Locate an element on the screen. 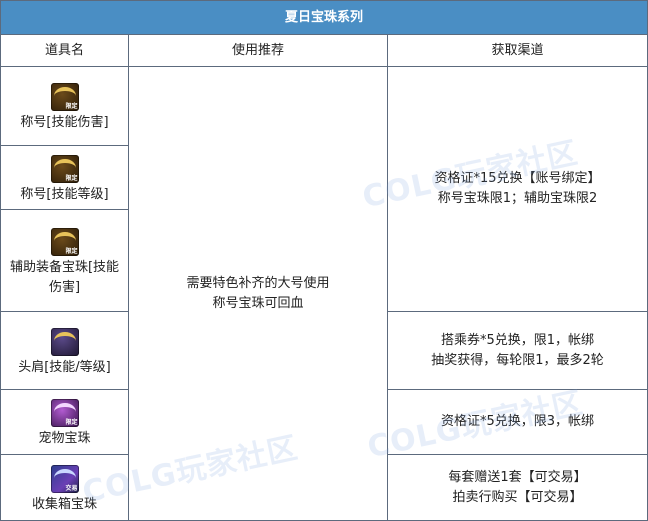 The image size is (648, 521). item-cell: 交易 收集箱宝珠 is located at coordinates (64, 487).